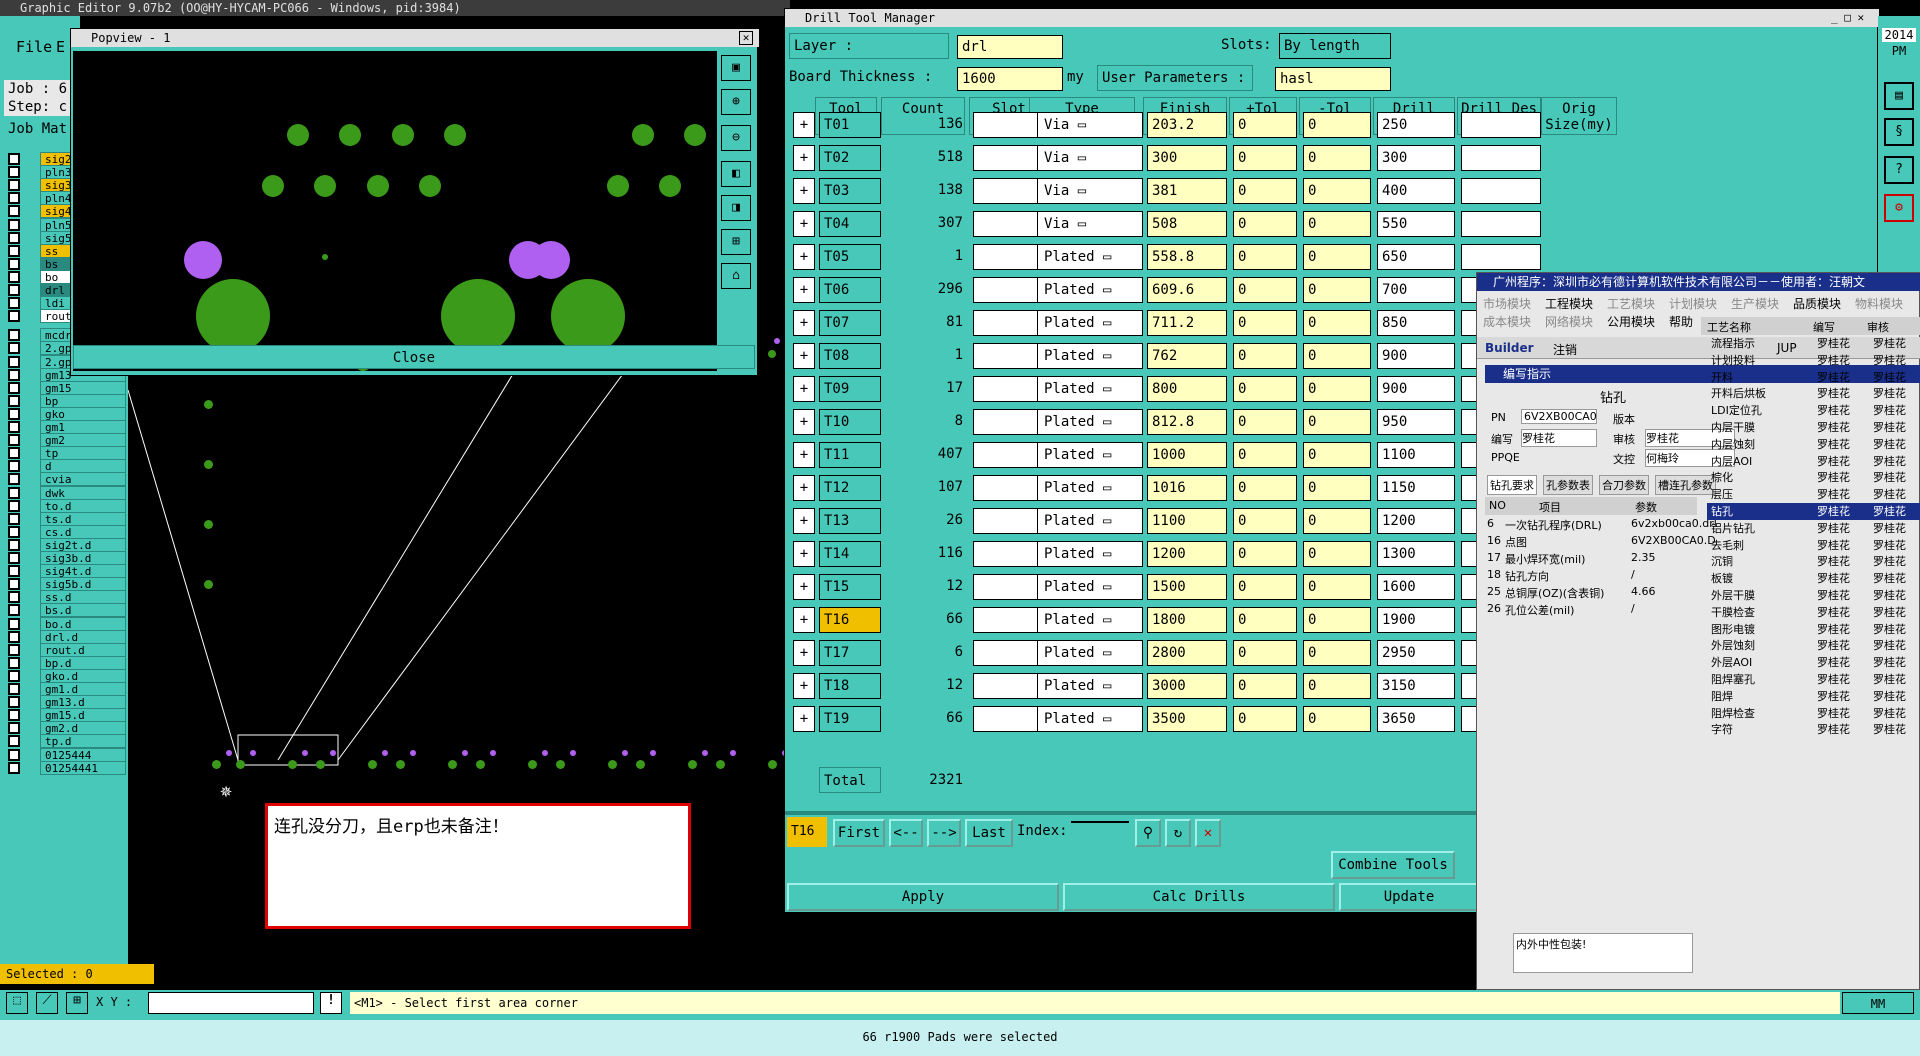 The image size is (1920, 1056). I want to click on layer-row: cs.d, so click(65, 531).